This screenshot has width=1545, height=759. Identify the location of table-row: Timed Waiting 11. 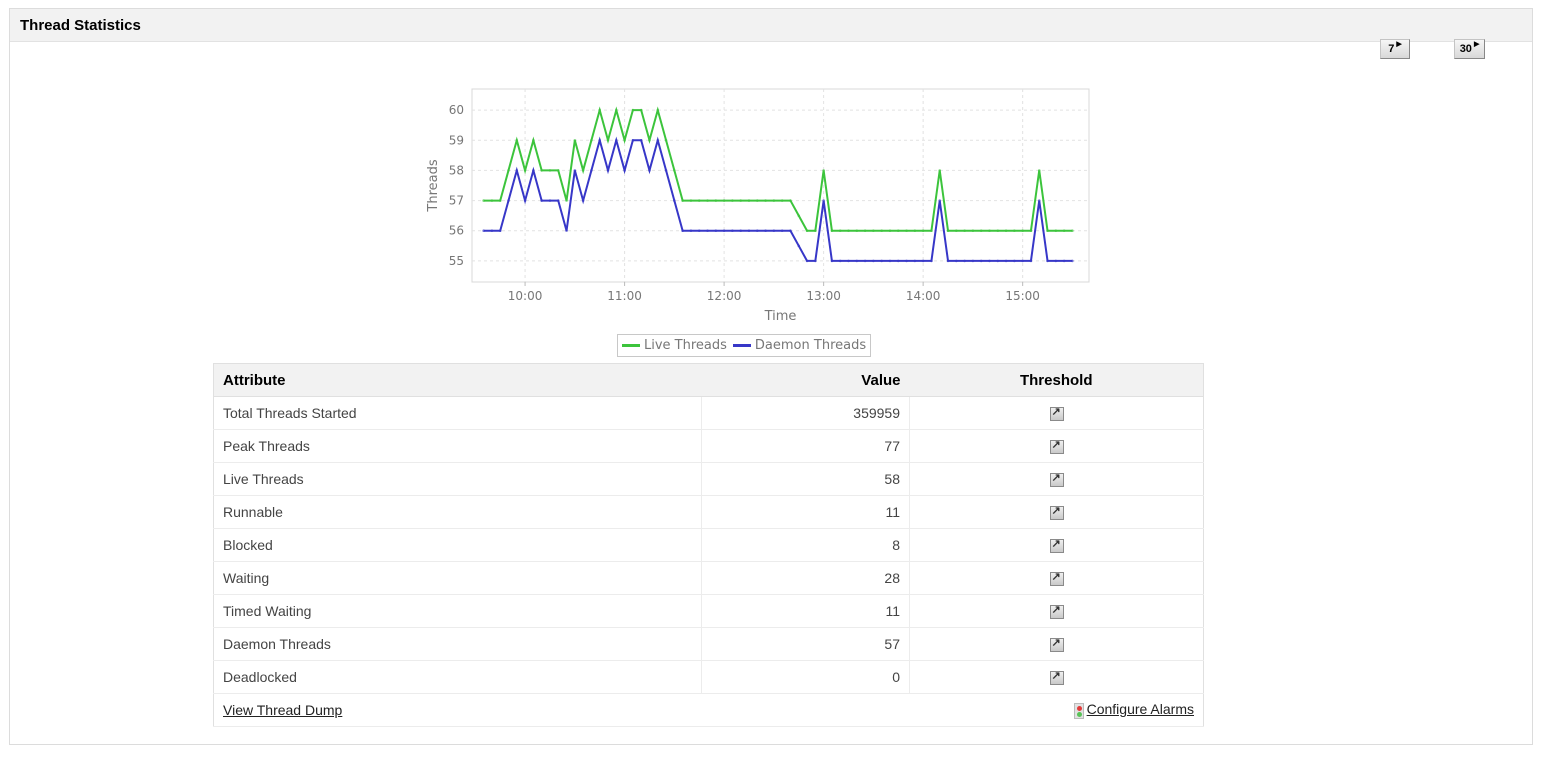
(708, 611).